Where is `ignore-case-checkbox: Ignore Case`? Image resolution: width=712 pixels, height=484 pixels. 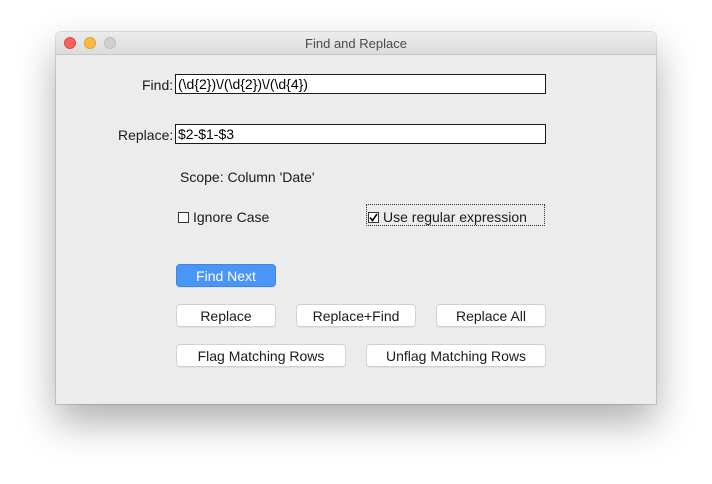
ignore-case-checkbox: Ignore Case is located at coordinates (223, 217).